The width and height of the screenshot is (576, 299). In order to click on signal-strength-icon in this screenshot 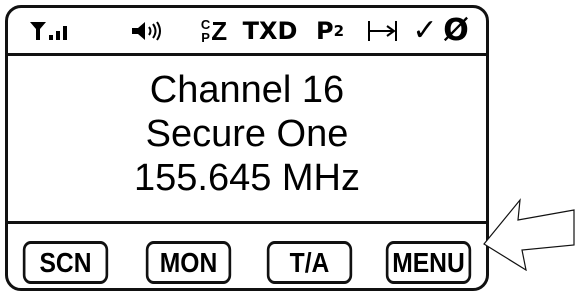, I will do `click(51, 30)`.